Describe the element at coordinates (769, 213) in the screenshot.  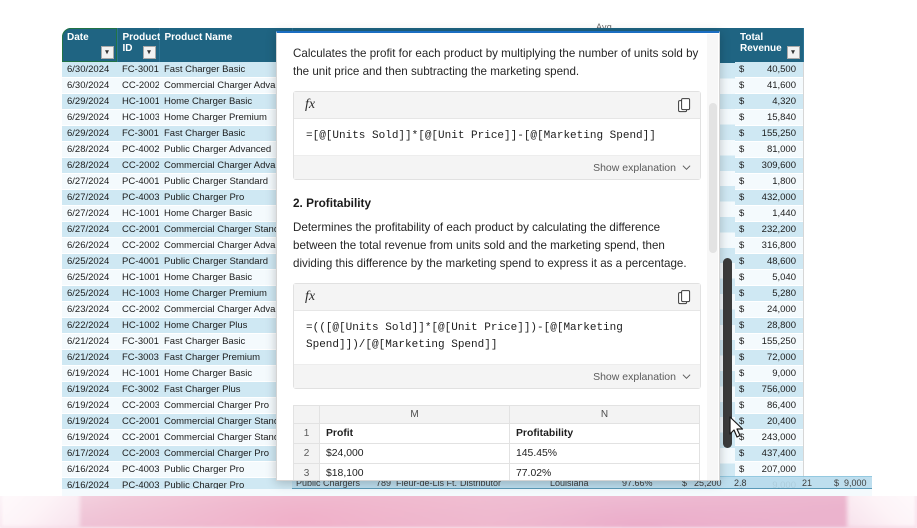
I see `cell-total-revenue: $1,440` at that location.